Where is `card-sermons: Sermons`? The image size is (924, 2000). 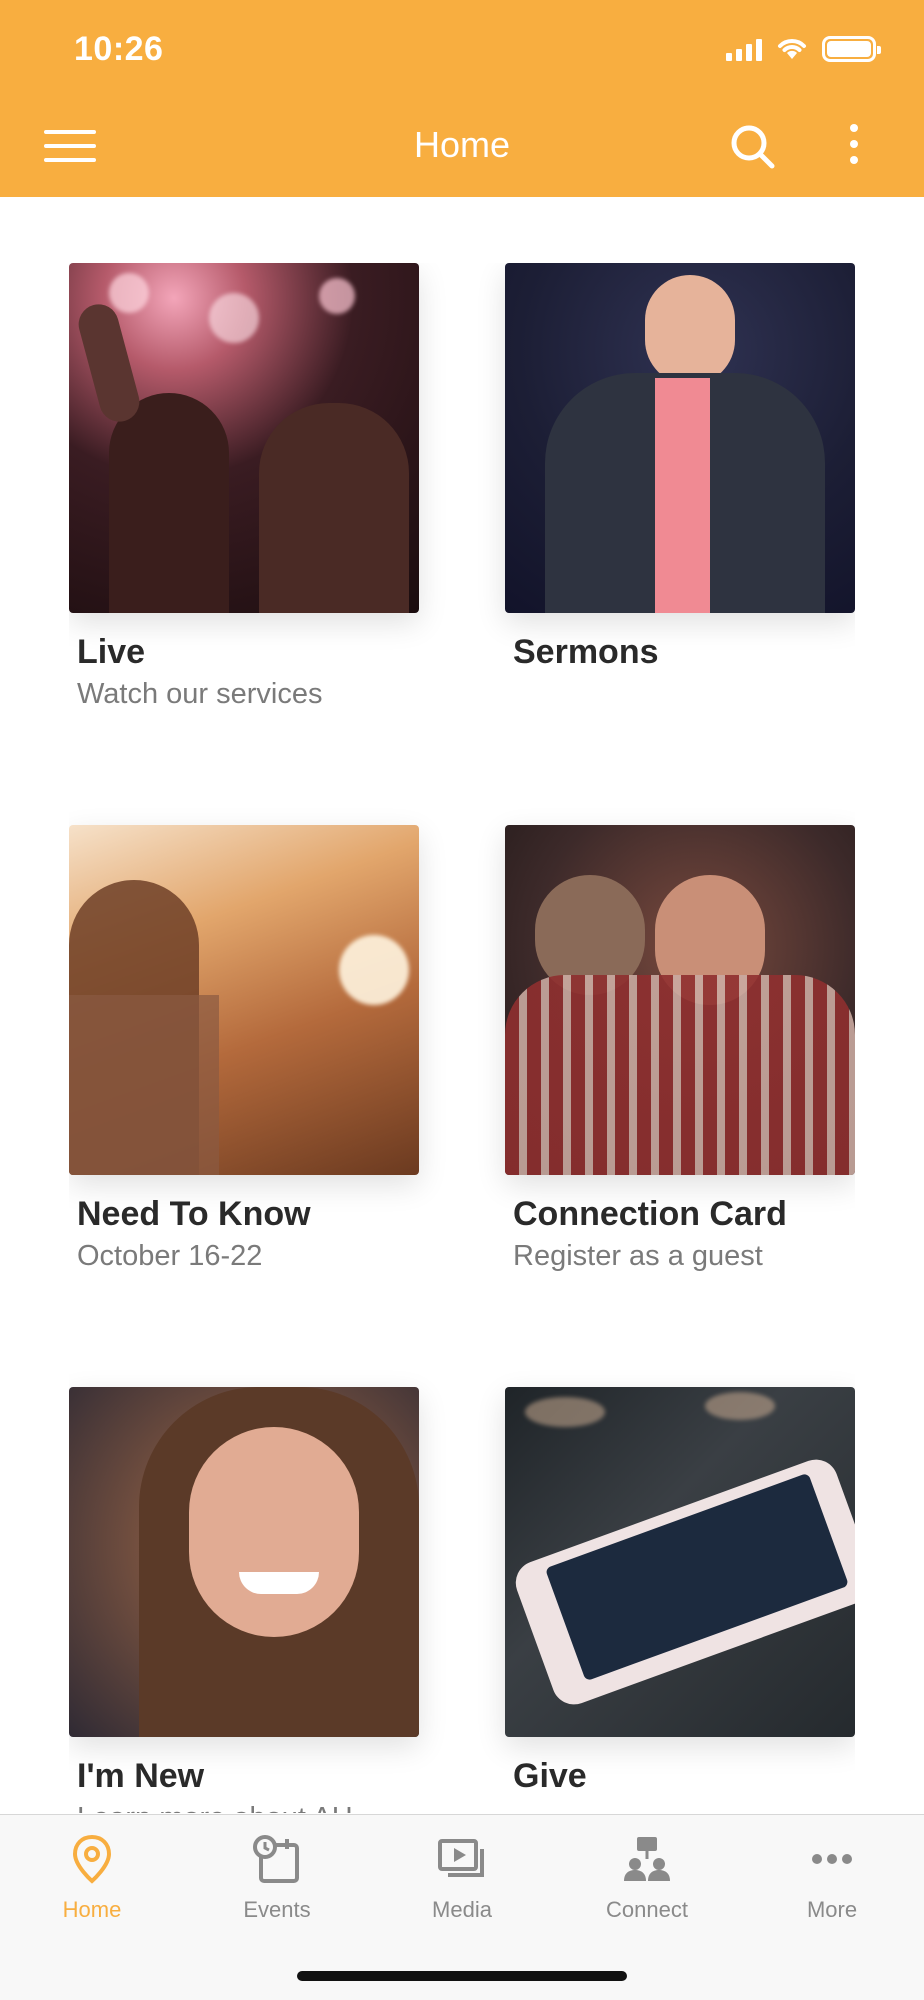 card-sermons: Sermons is located at coordinates (680, 470).